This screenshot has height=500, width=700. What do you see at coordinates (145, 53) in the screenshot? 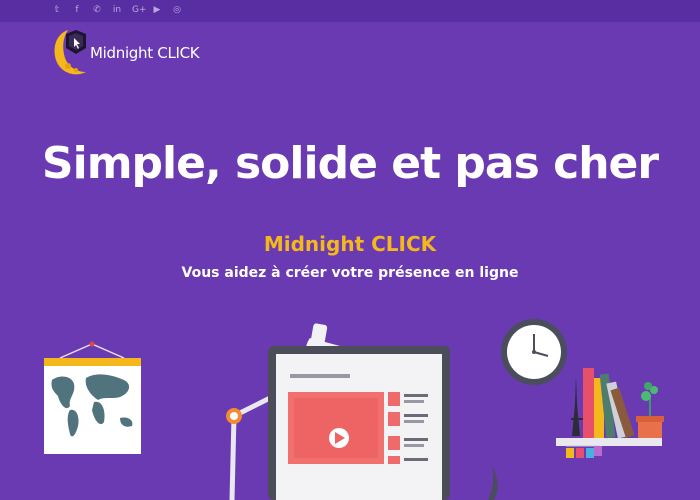
I see `brand-name: Midnight CLICK` at bounding box center [145, 53].